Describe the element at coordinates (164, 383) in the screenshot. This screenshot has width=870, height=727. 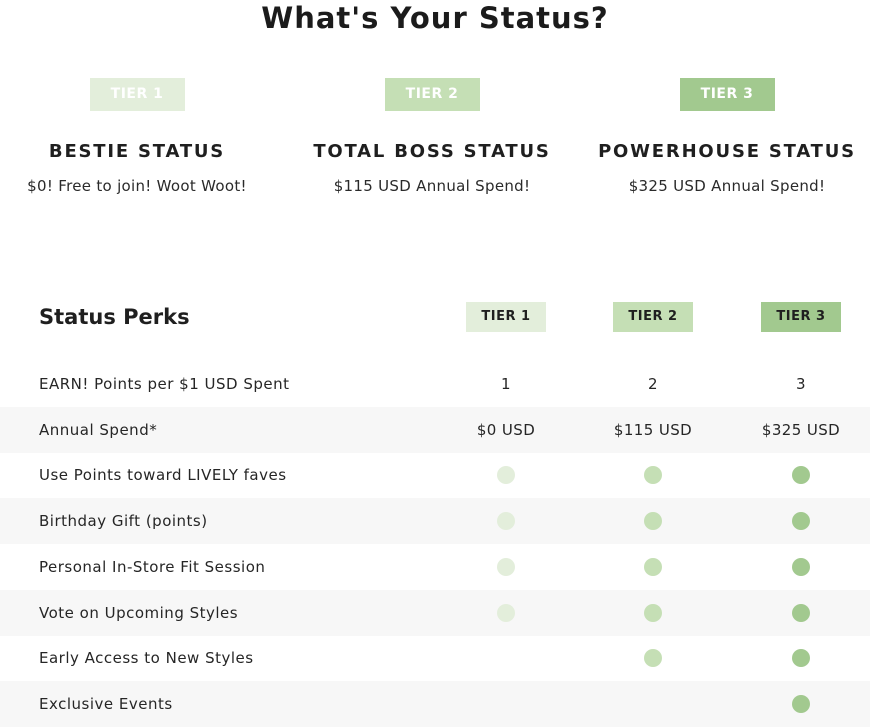
I see `perk-label: EARN! Points per $1 USD Spent` at that location.